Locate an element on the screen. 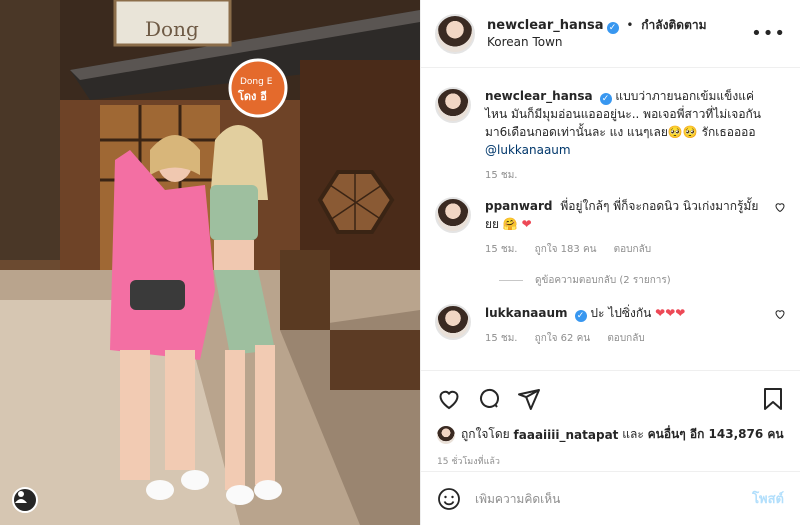 This screenshot has width=800, height=525. comment-username: lukkanaaum is located at coordinates (526, 313).